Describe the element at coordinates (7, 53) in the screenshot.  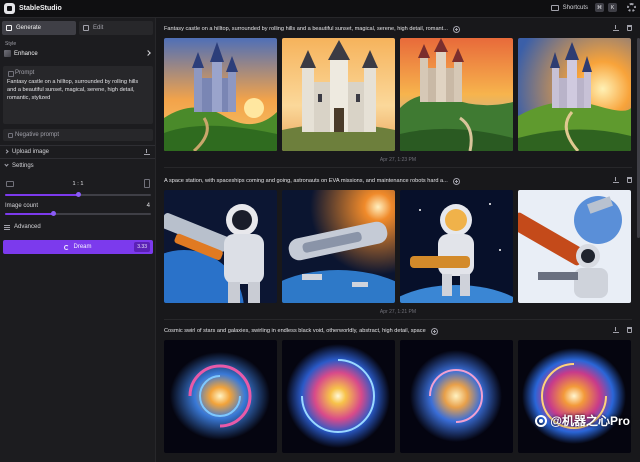
I see `style-swatch` at that location.